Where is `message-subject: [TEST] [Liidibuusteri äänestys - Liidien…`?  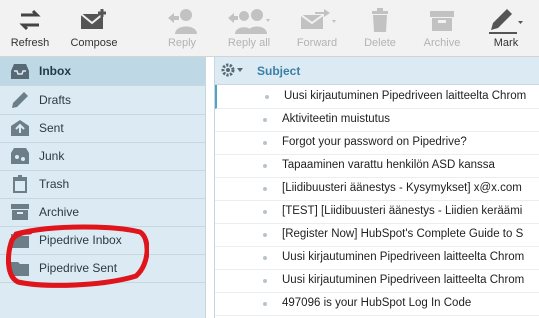
message-subject: [TEST] [Liidibuusteri äänestys - Liidien… is located at coordinates (402, 211).